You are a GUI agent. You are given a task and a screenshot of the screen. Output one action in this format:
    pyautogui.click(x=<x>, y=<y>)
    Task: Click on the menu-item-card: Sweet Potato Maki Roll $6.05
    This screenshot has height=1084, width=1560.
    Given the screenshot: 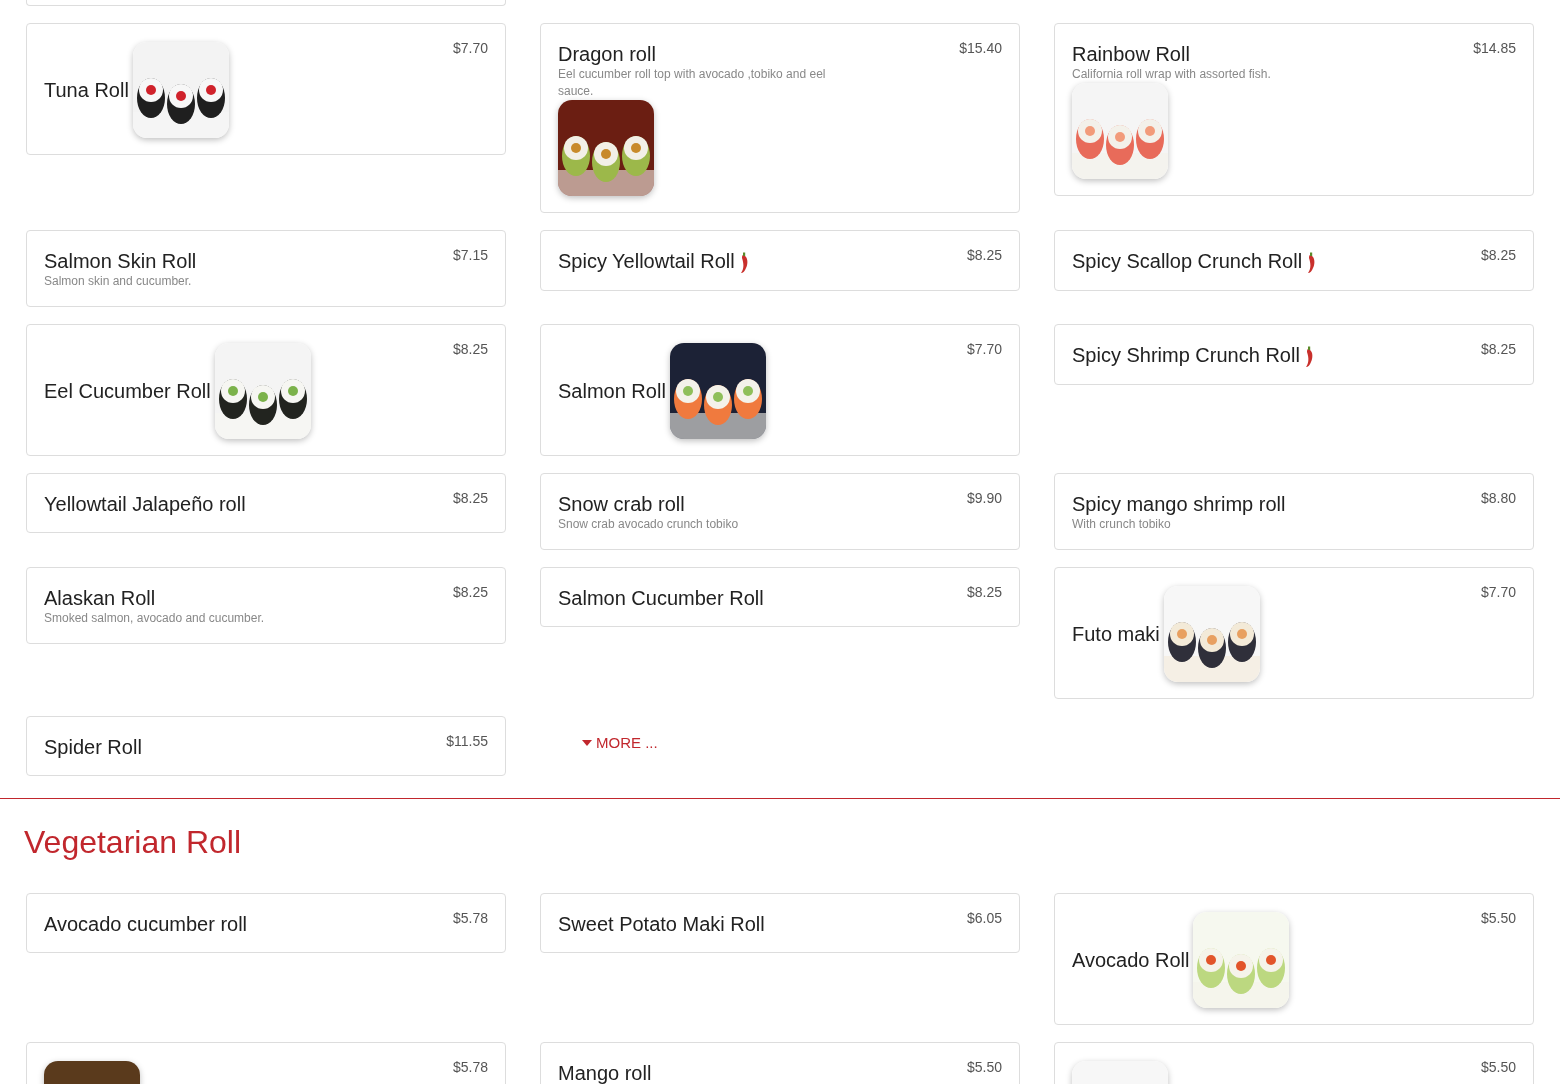 What is the action you would take?
    pyautogui.click(x=780, y=923)
    